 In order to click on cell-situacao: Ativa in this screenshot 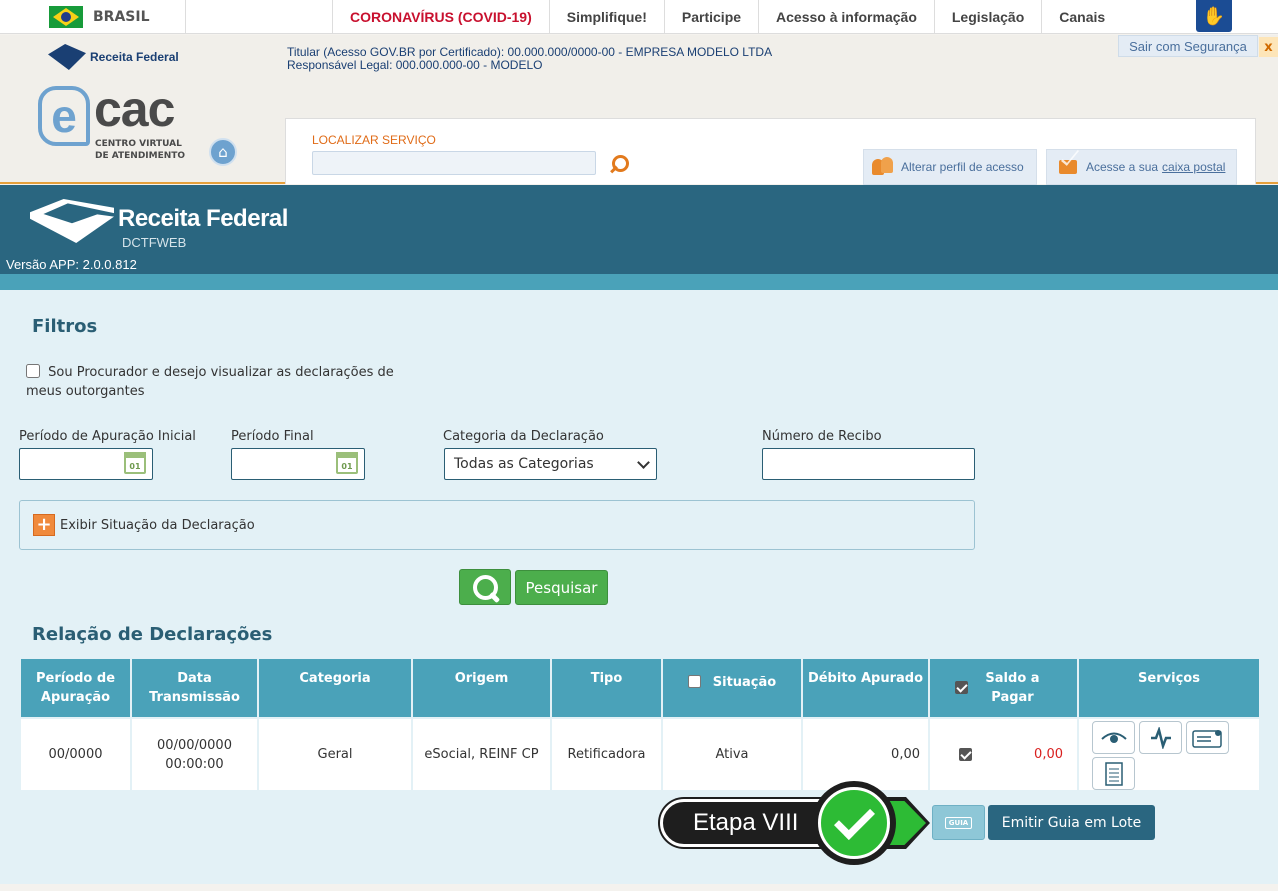, I will do `click(733, 754)`.